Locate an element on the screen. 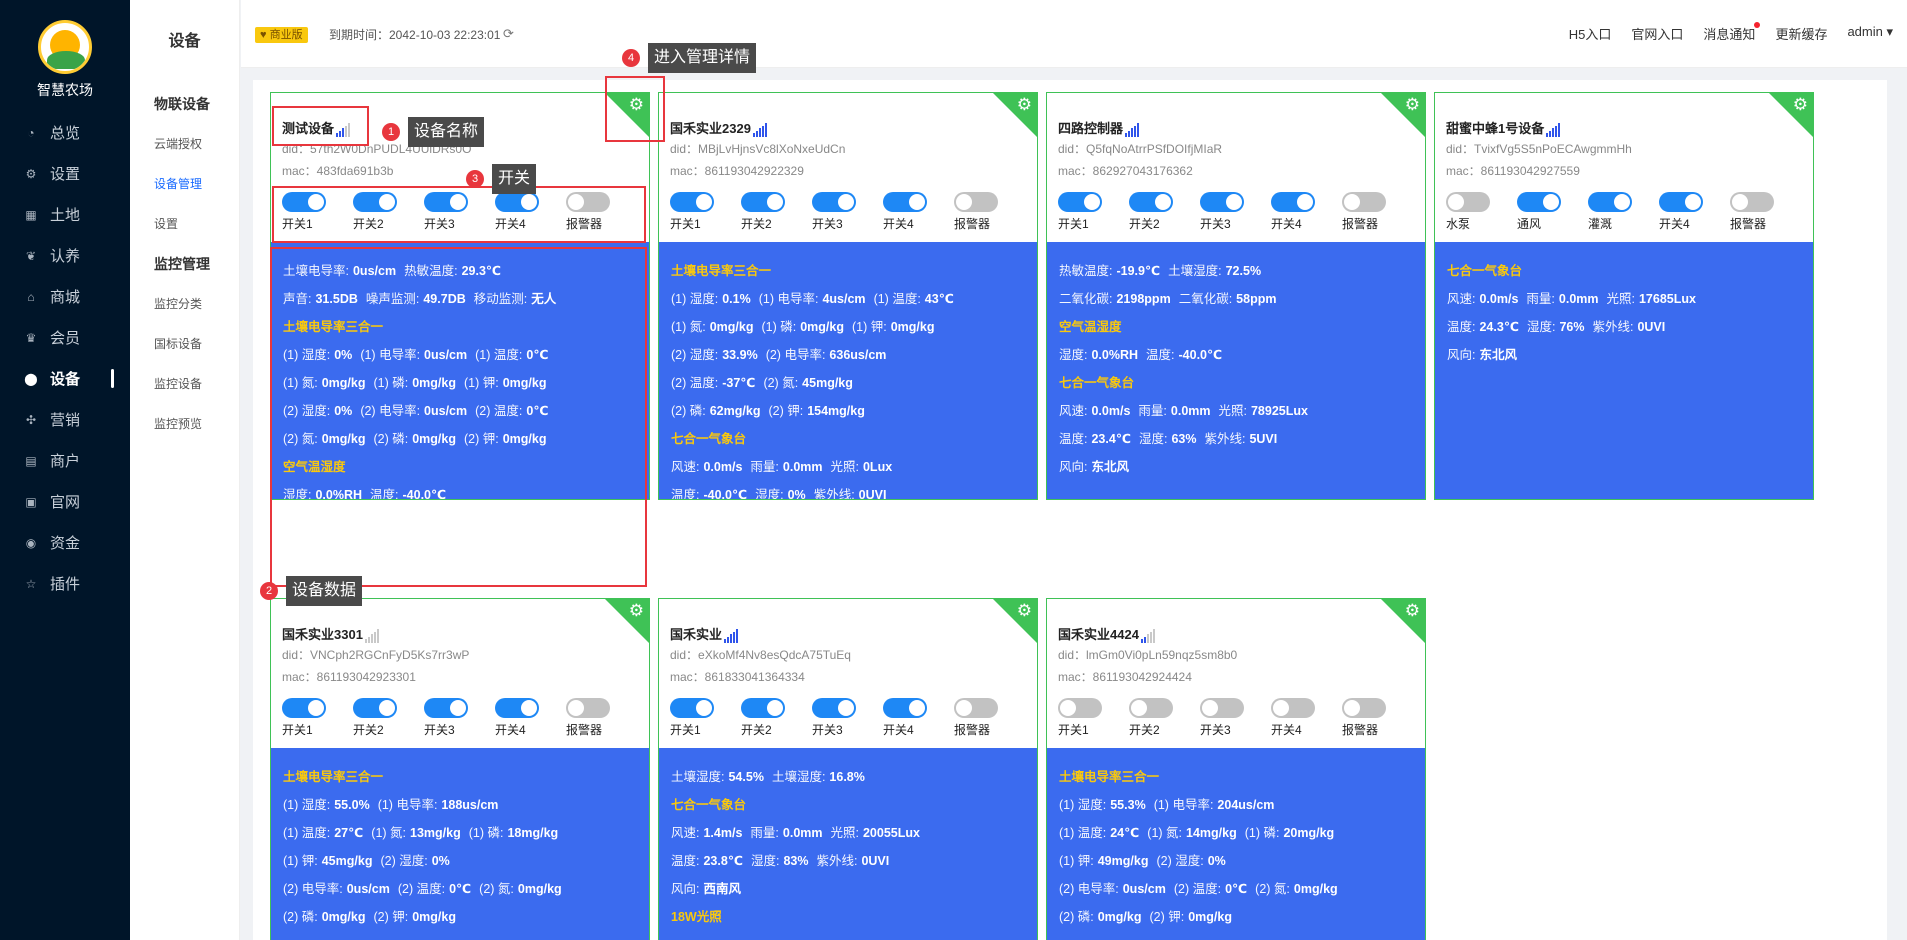 The height and width of the screenshot is (940, 1907). switch-group: 开关1 开关2 开关3 开关4 报警器 is located at coordinates (459, 718).